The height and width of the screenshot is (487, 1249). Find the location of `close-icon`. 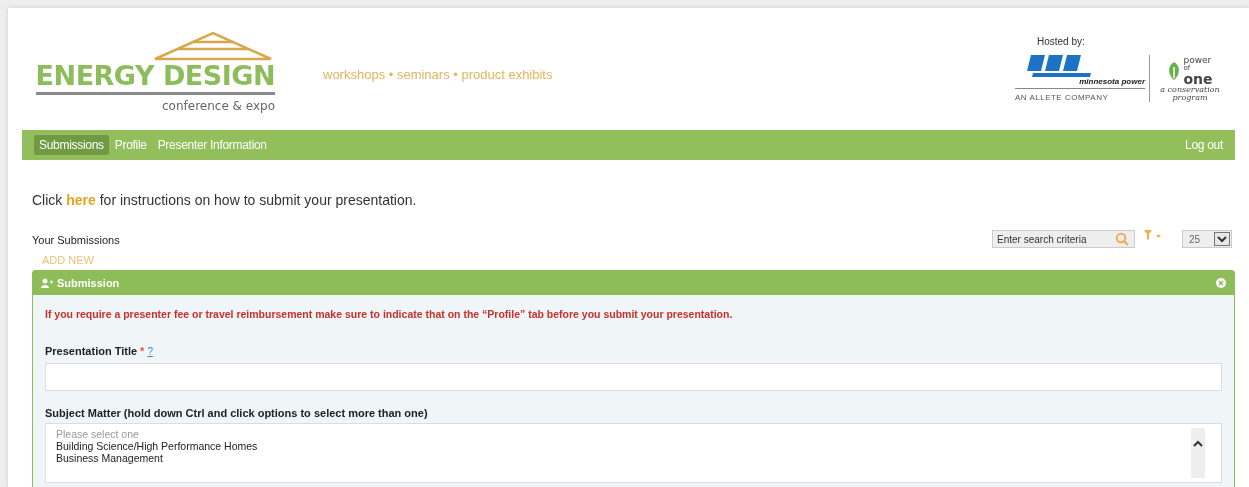

close-icon is located at coordinates (1221, 283).